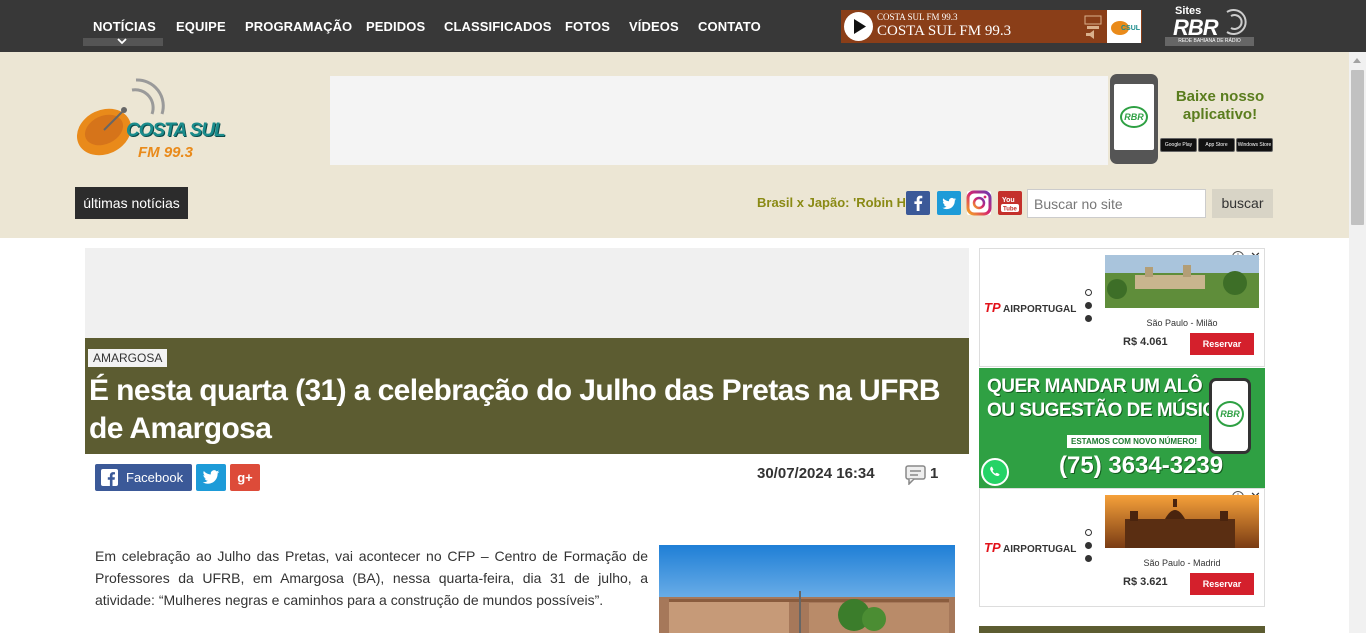 This screenshot has width=1366, height=633. What do you see at coordinates (944, 31) in the screenshot?
I see `player-station-title: COSTA SUL FM 99.3` at bounding box center [944, 31].